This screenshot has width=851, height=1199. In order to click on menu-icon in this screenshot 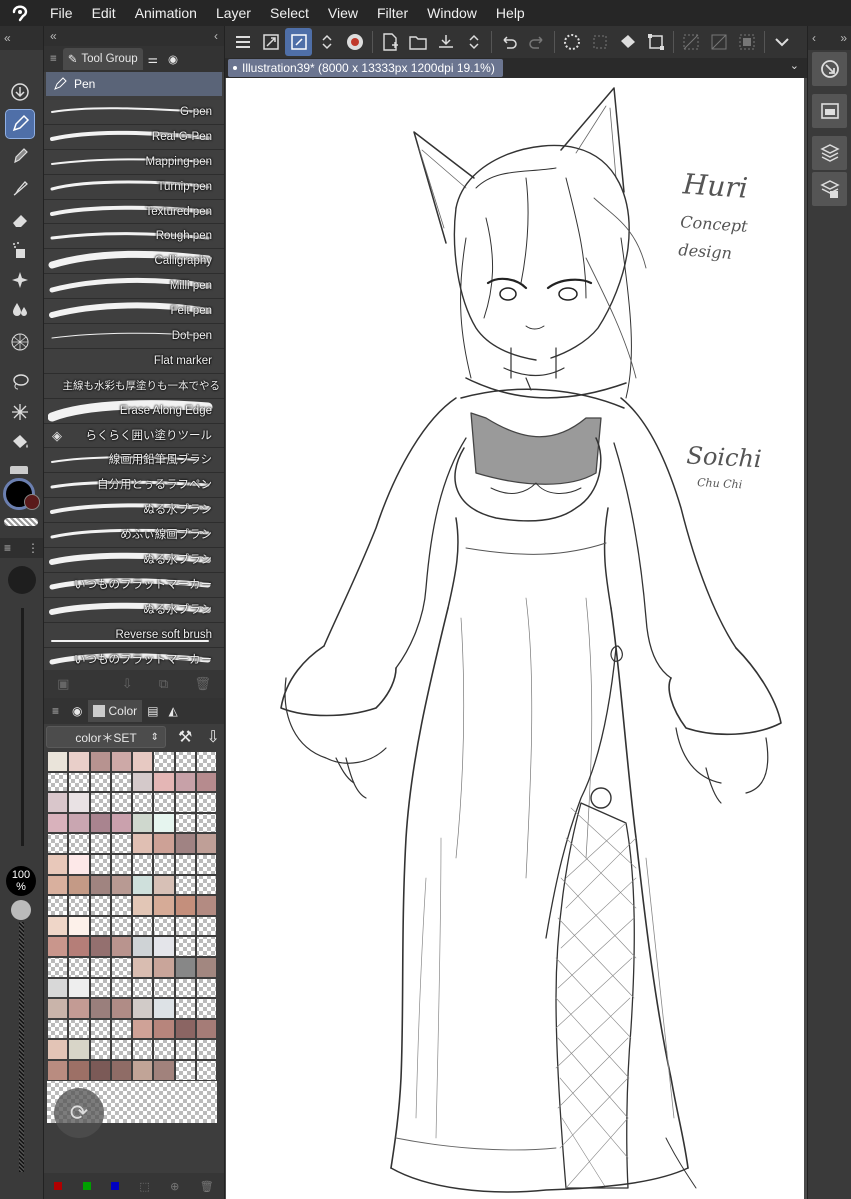, I will do `click(242, 42)`.